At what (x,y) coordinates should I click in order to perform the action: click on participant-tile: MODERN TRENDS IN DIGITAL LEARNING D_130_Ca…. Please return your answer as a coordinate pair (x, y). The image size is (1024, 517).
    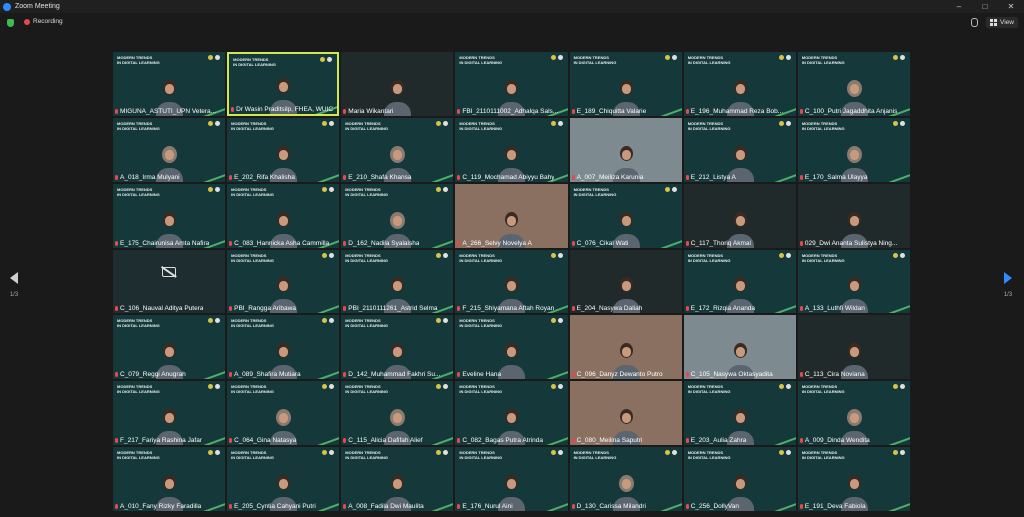
    Looking at the image, I should click on (625, 479).